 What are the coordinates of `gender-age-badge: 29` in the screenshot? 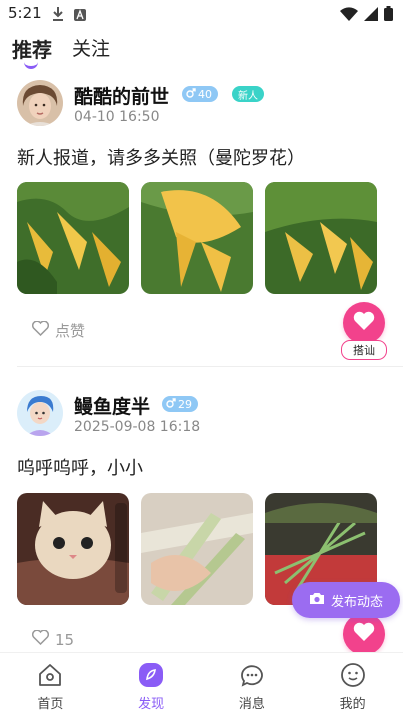 It's located at (180, 404).